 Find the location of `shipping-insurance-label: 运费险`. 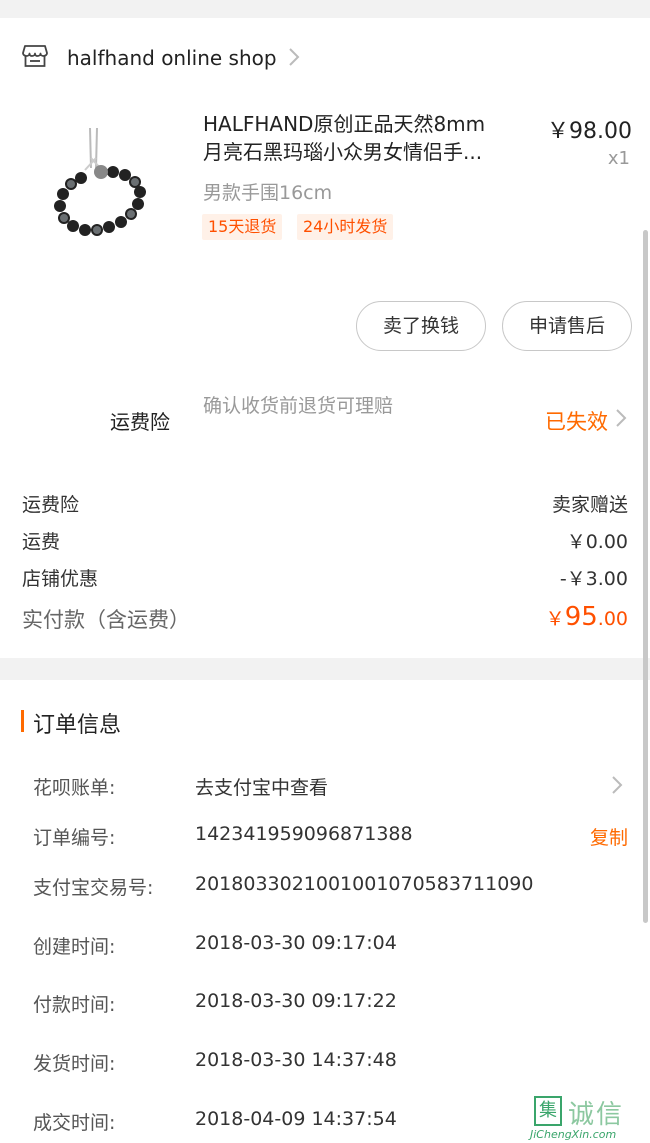

shipping-insurance-label: 运费险 is located at coordinates (140, 422).